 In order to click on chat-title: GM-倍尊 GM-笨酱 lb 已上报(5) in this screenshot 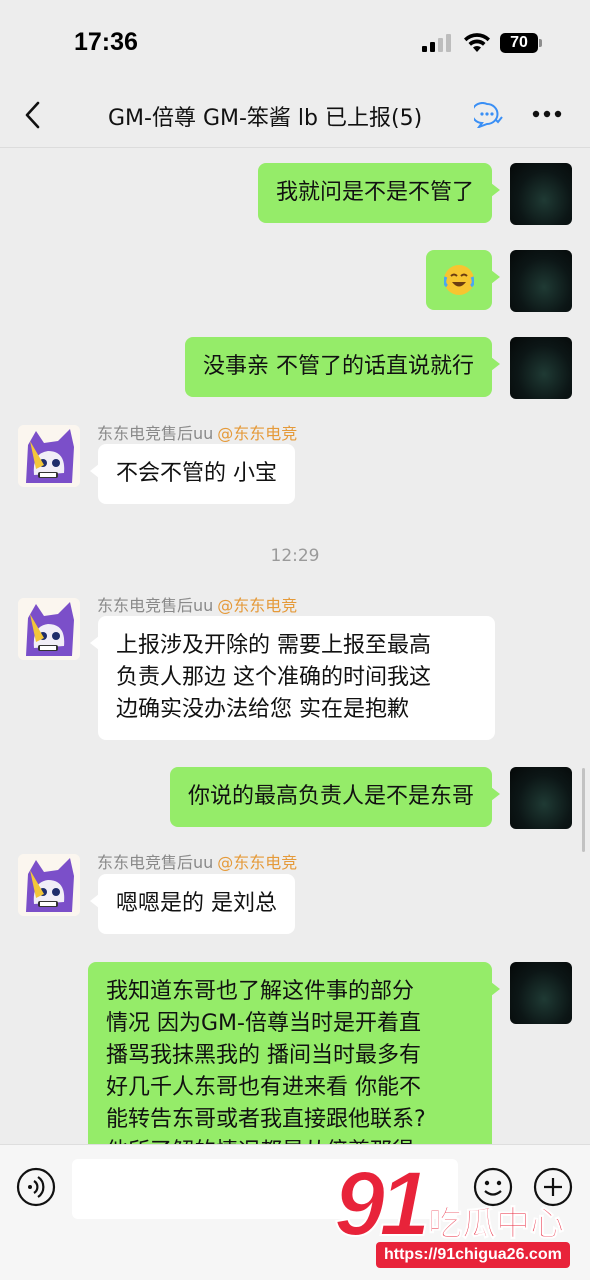, I will do `click(265, 118)`.